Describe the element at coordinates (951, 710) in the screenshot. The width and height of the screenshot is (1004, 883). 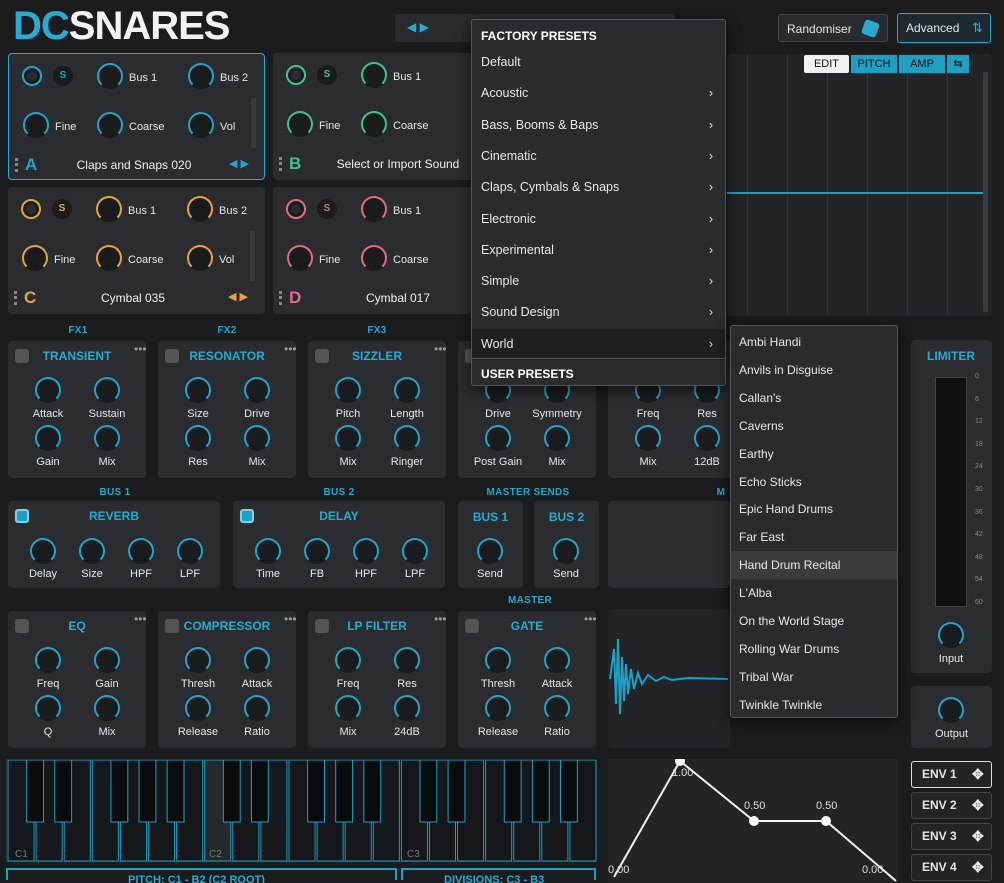
I see `output-knob` at that location.